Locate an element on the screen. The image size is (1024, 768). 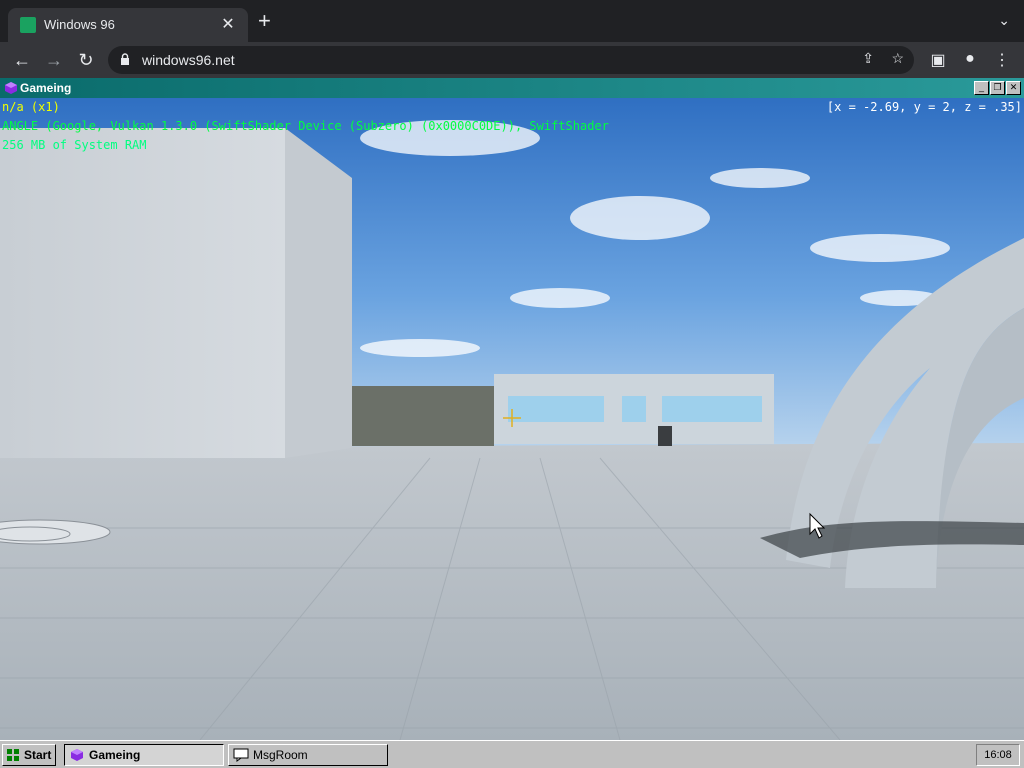
system-clock: 16:08 is located at coordinates (998, 755).